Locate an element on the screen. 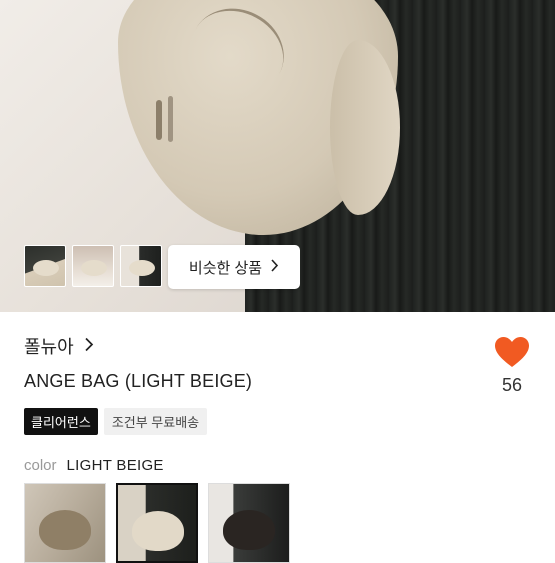 The image size is (555, 563). similar-products-button: 비슷한 상품 is located at coordinates (234, 267).